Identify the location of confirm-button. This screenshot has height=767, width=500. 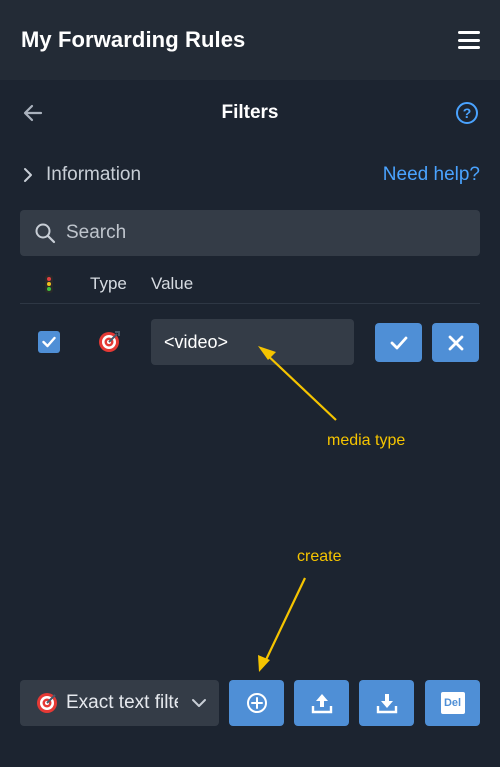
(398, 342).